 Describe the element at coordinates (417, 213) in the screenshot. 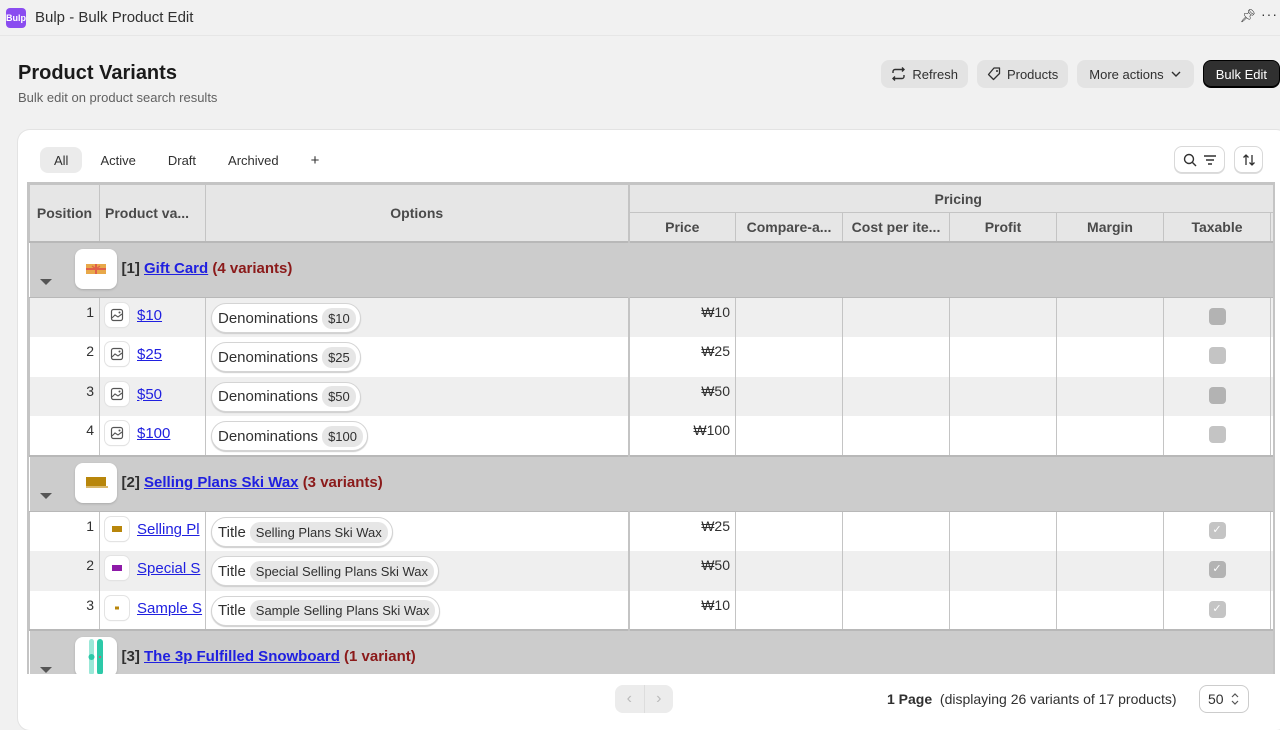

I see `column-header-options: Options` at that location.